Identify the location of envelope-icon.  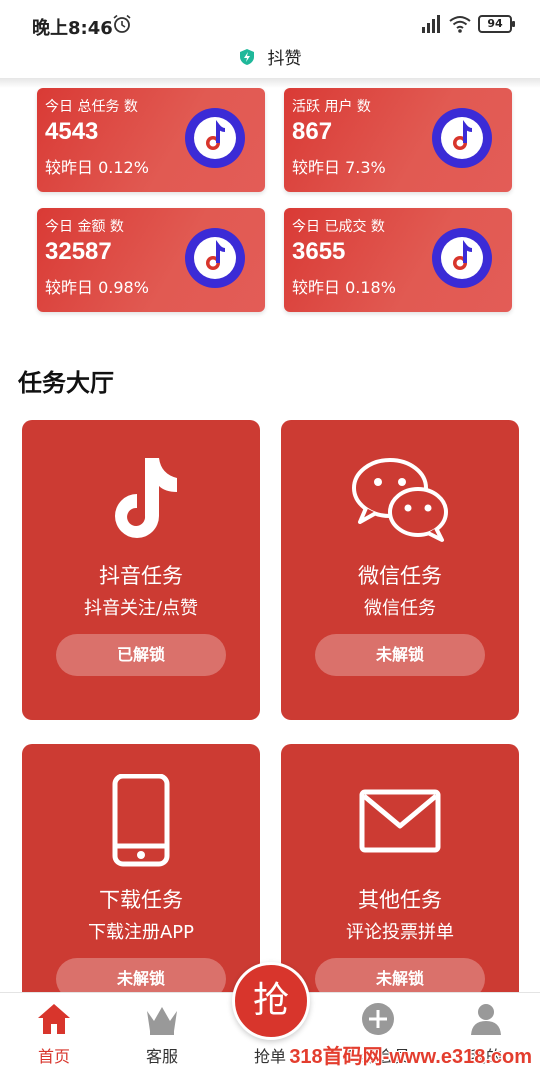
(400, 821).